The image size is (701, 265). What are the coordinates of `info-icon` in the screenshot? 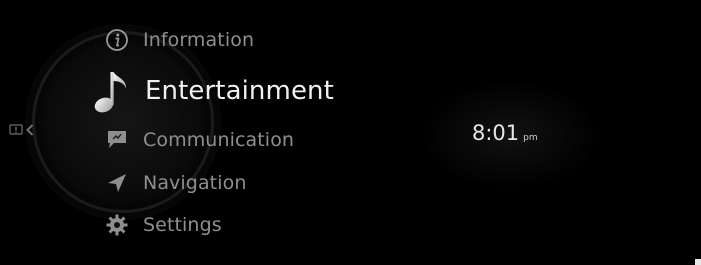 It's located at (117, 40).